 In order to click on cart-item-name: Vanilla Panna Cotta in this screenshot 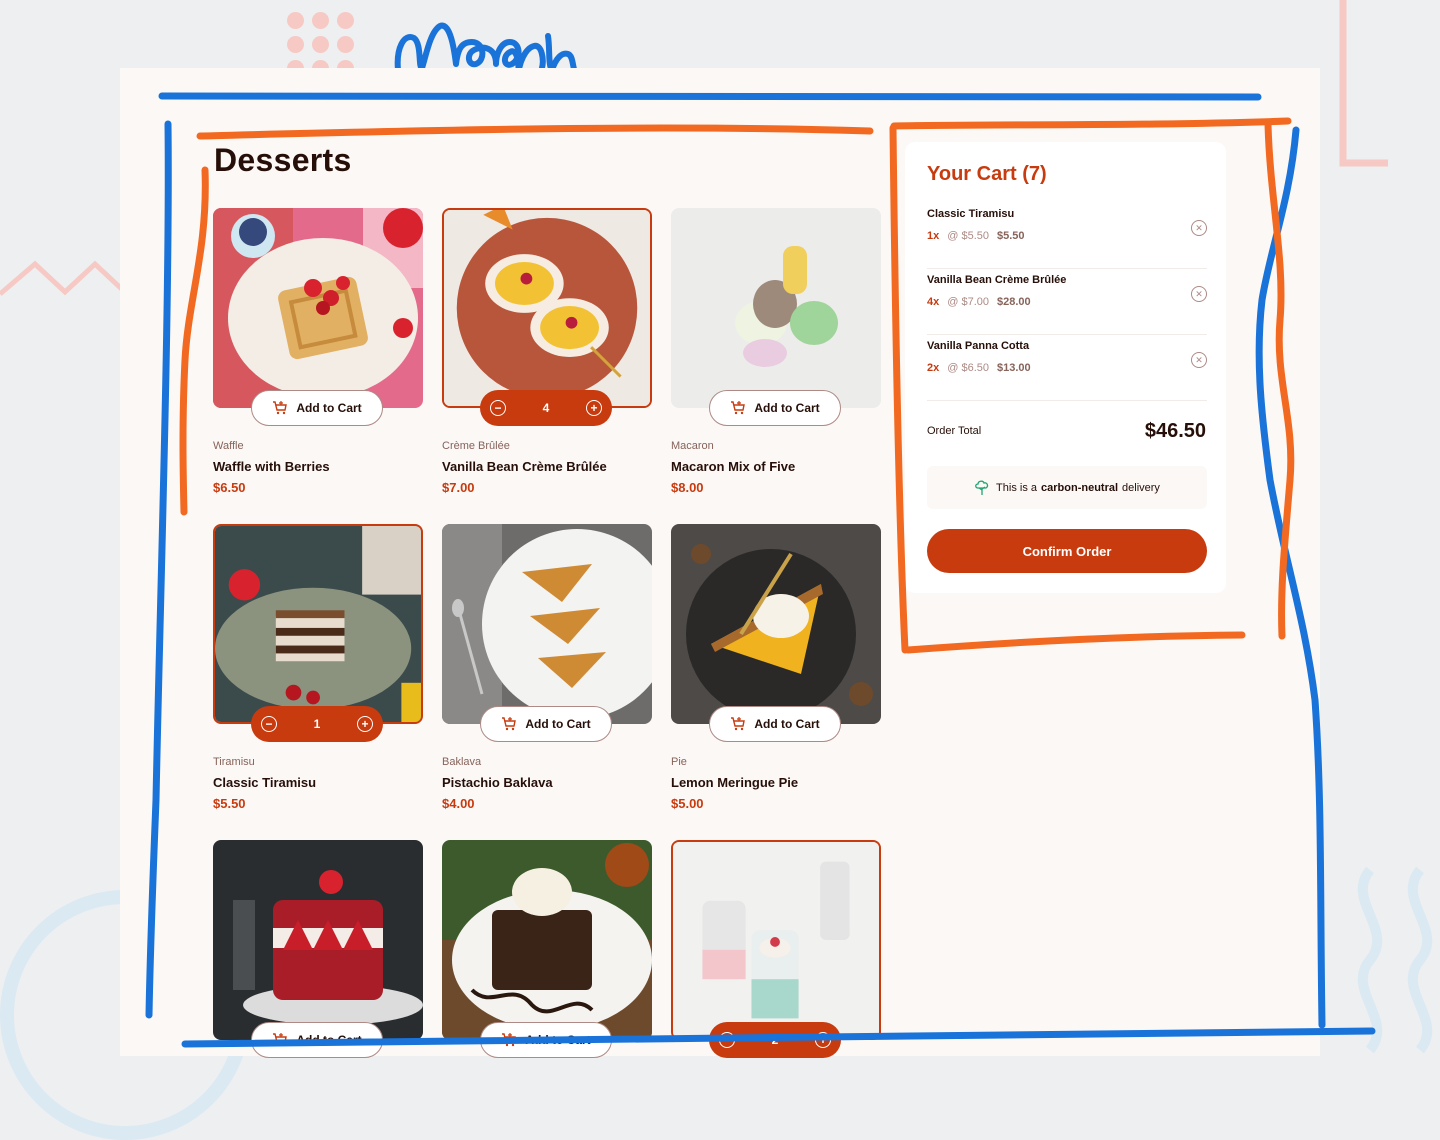, I will do `click(978, 346)`.